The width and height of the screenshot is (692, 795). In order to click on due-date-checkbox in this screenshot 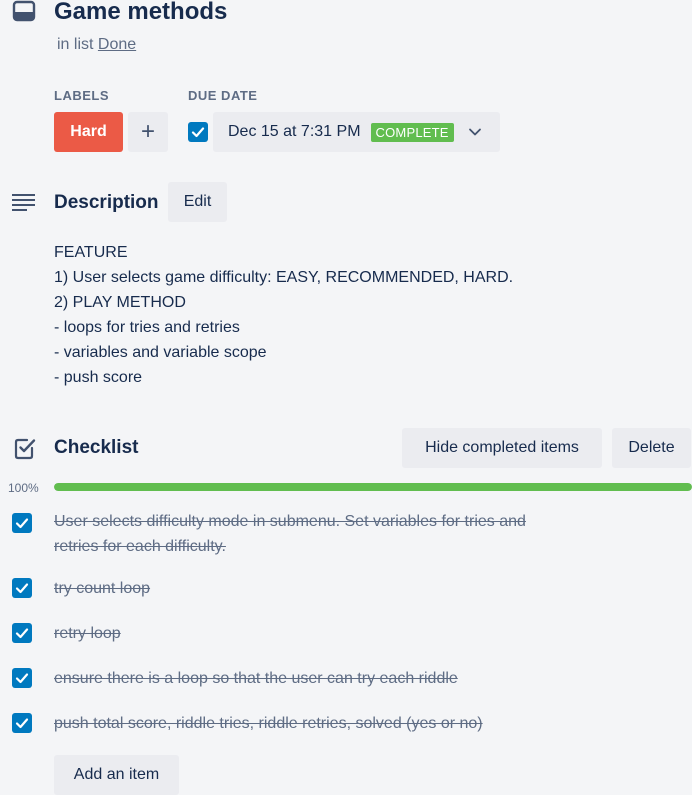, I will do `click(198, 132)`.